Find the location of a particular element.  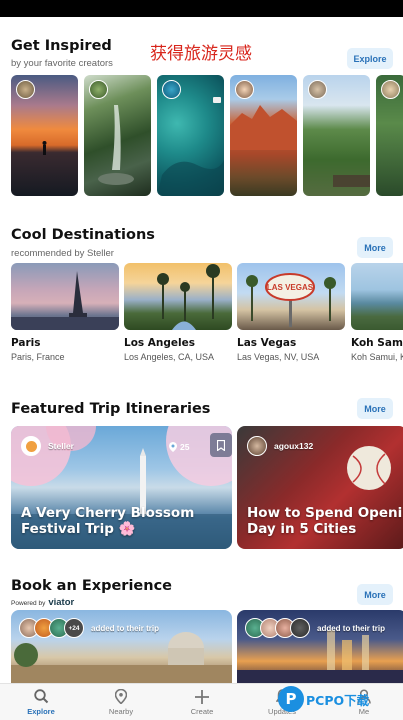

promo-banner: 获得旅游灵感 is located at coordinates (201, 54).